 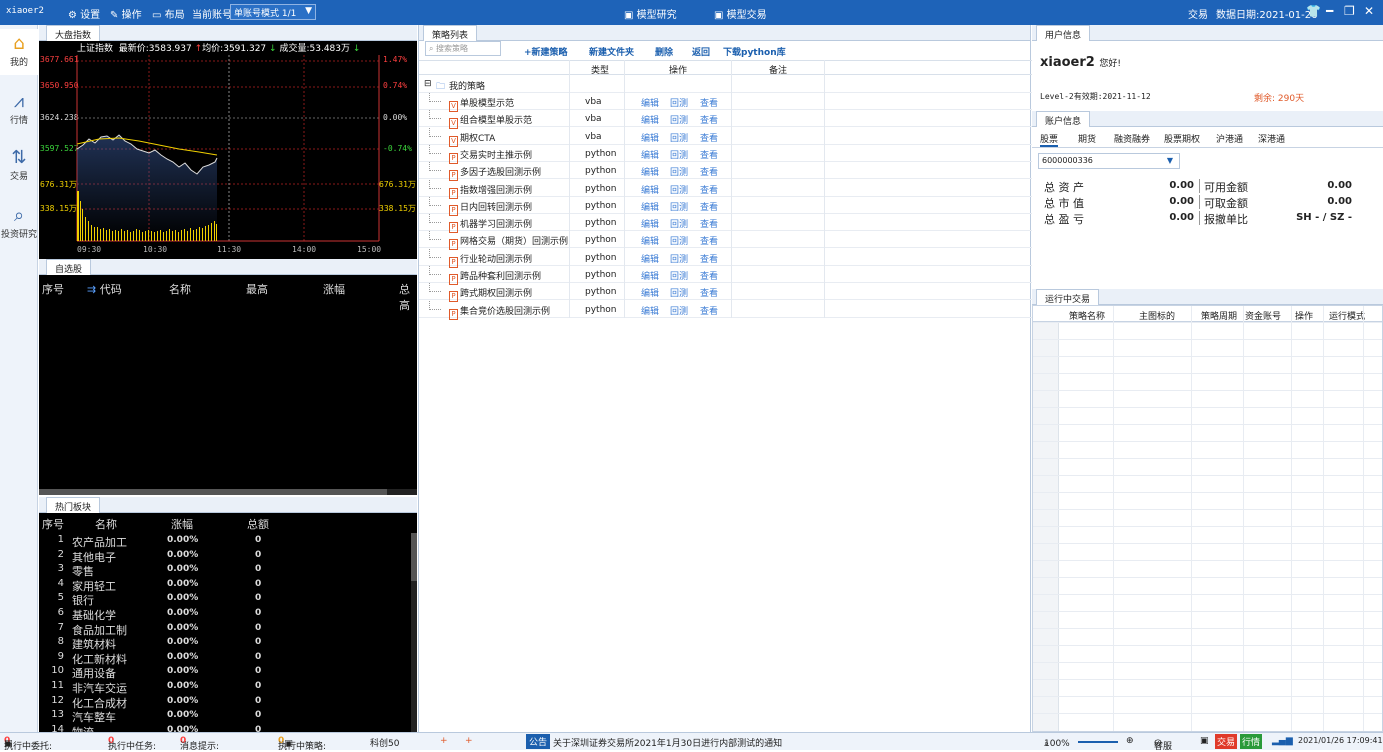 What do you see at coordinates (224, 672) in the screenshot?
I see `list-item: 10 通用设备 0.00% 0` at bounding box center [224, 672].